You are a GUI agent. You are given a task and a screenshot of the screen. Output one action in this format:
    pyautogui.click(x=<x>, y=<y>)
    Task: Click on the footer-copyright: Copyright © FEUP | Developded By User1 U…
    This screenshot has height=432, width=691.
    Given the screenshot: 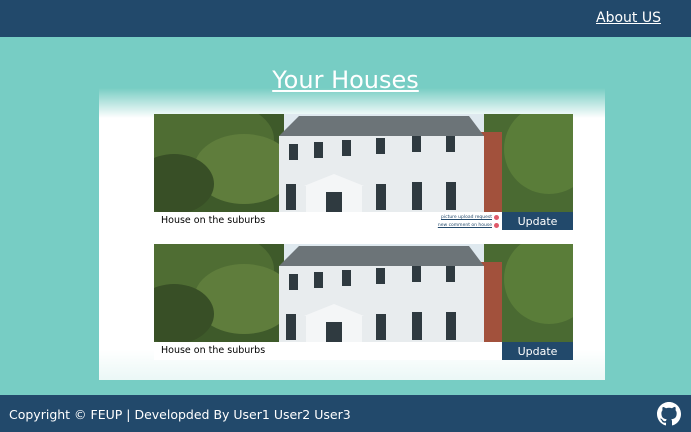 What is the action you would take?
    pyautogui.click(x=180, y=414)
    